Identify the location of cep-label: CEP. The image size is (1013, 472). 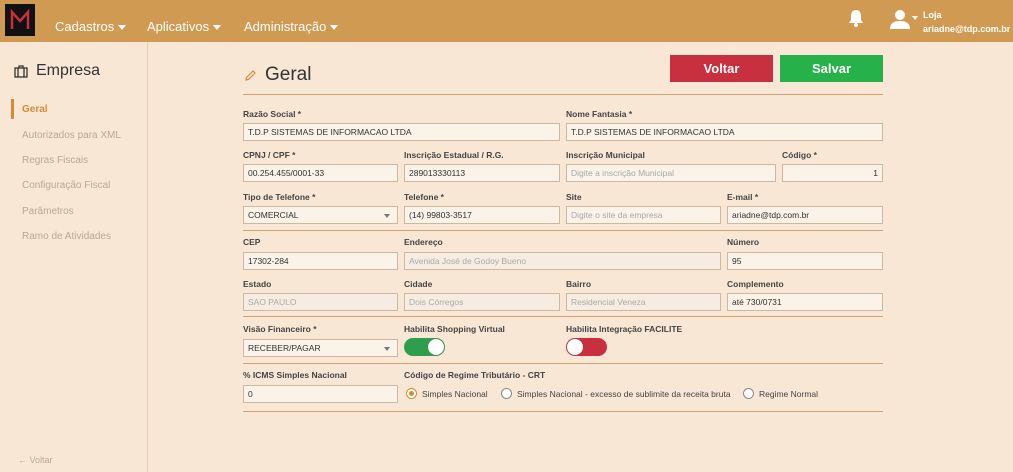
(252, 242).